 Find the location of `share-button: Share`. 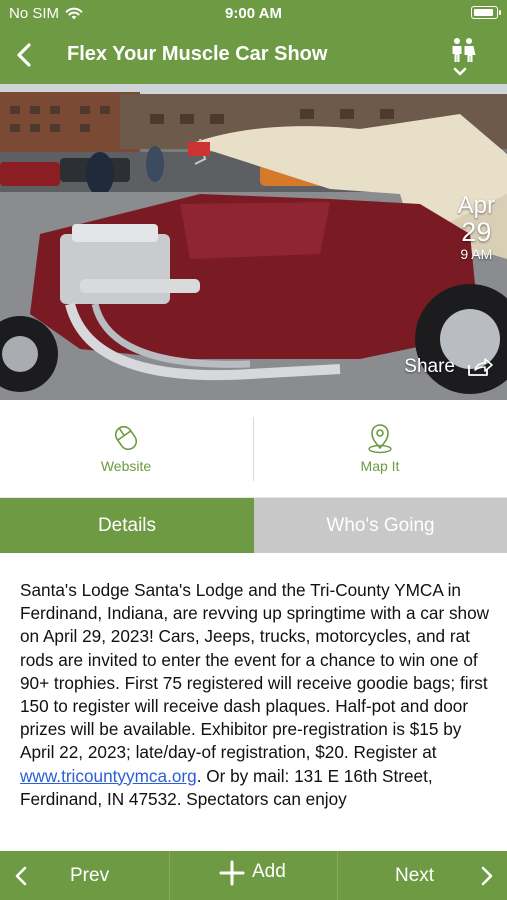

share-button: Share is located at coordinates (448, 367).